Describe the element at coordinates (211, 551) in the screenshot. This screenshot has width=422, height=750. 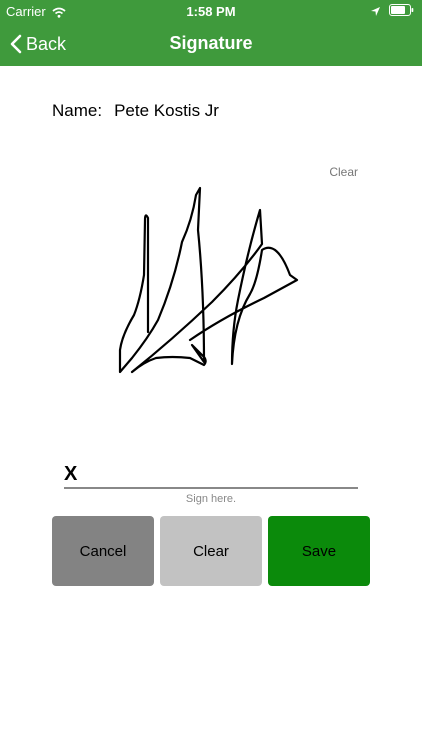
I see `clear-button: Clear` at that location.